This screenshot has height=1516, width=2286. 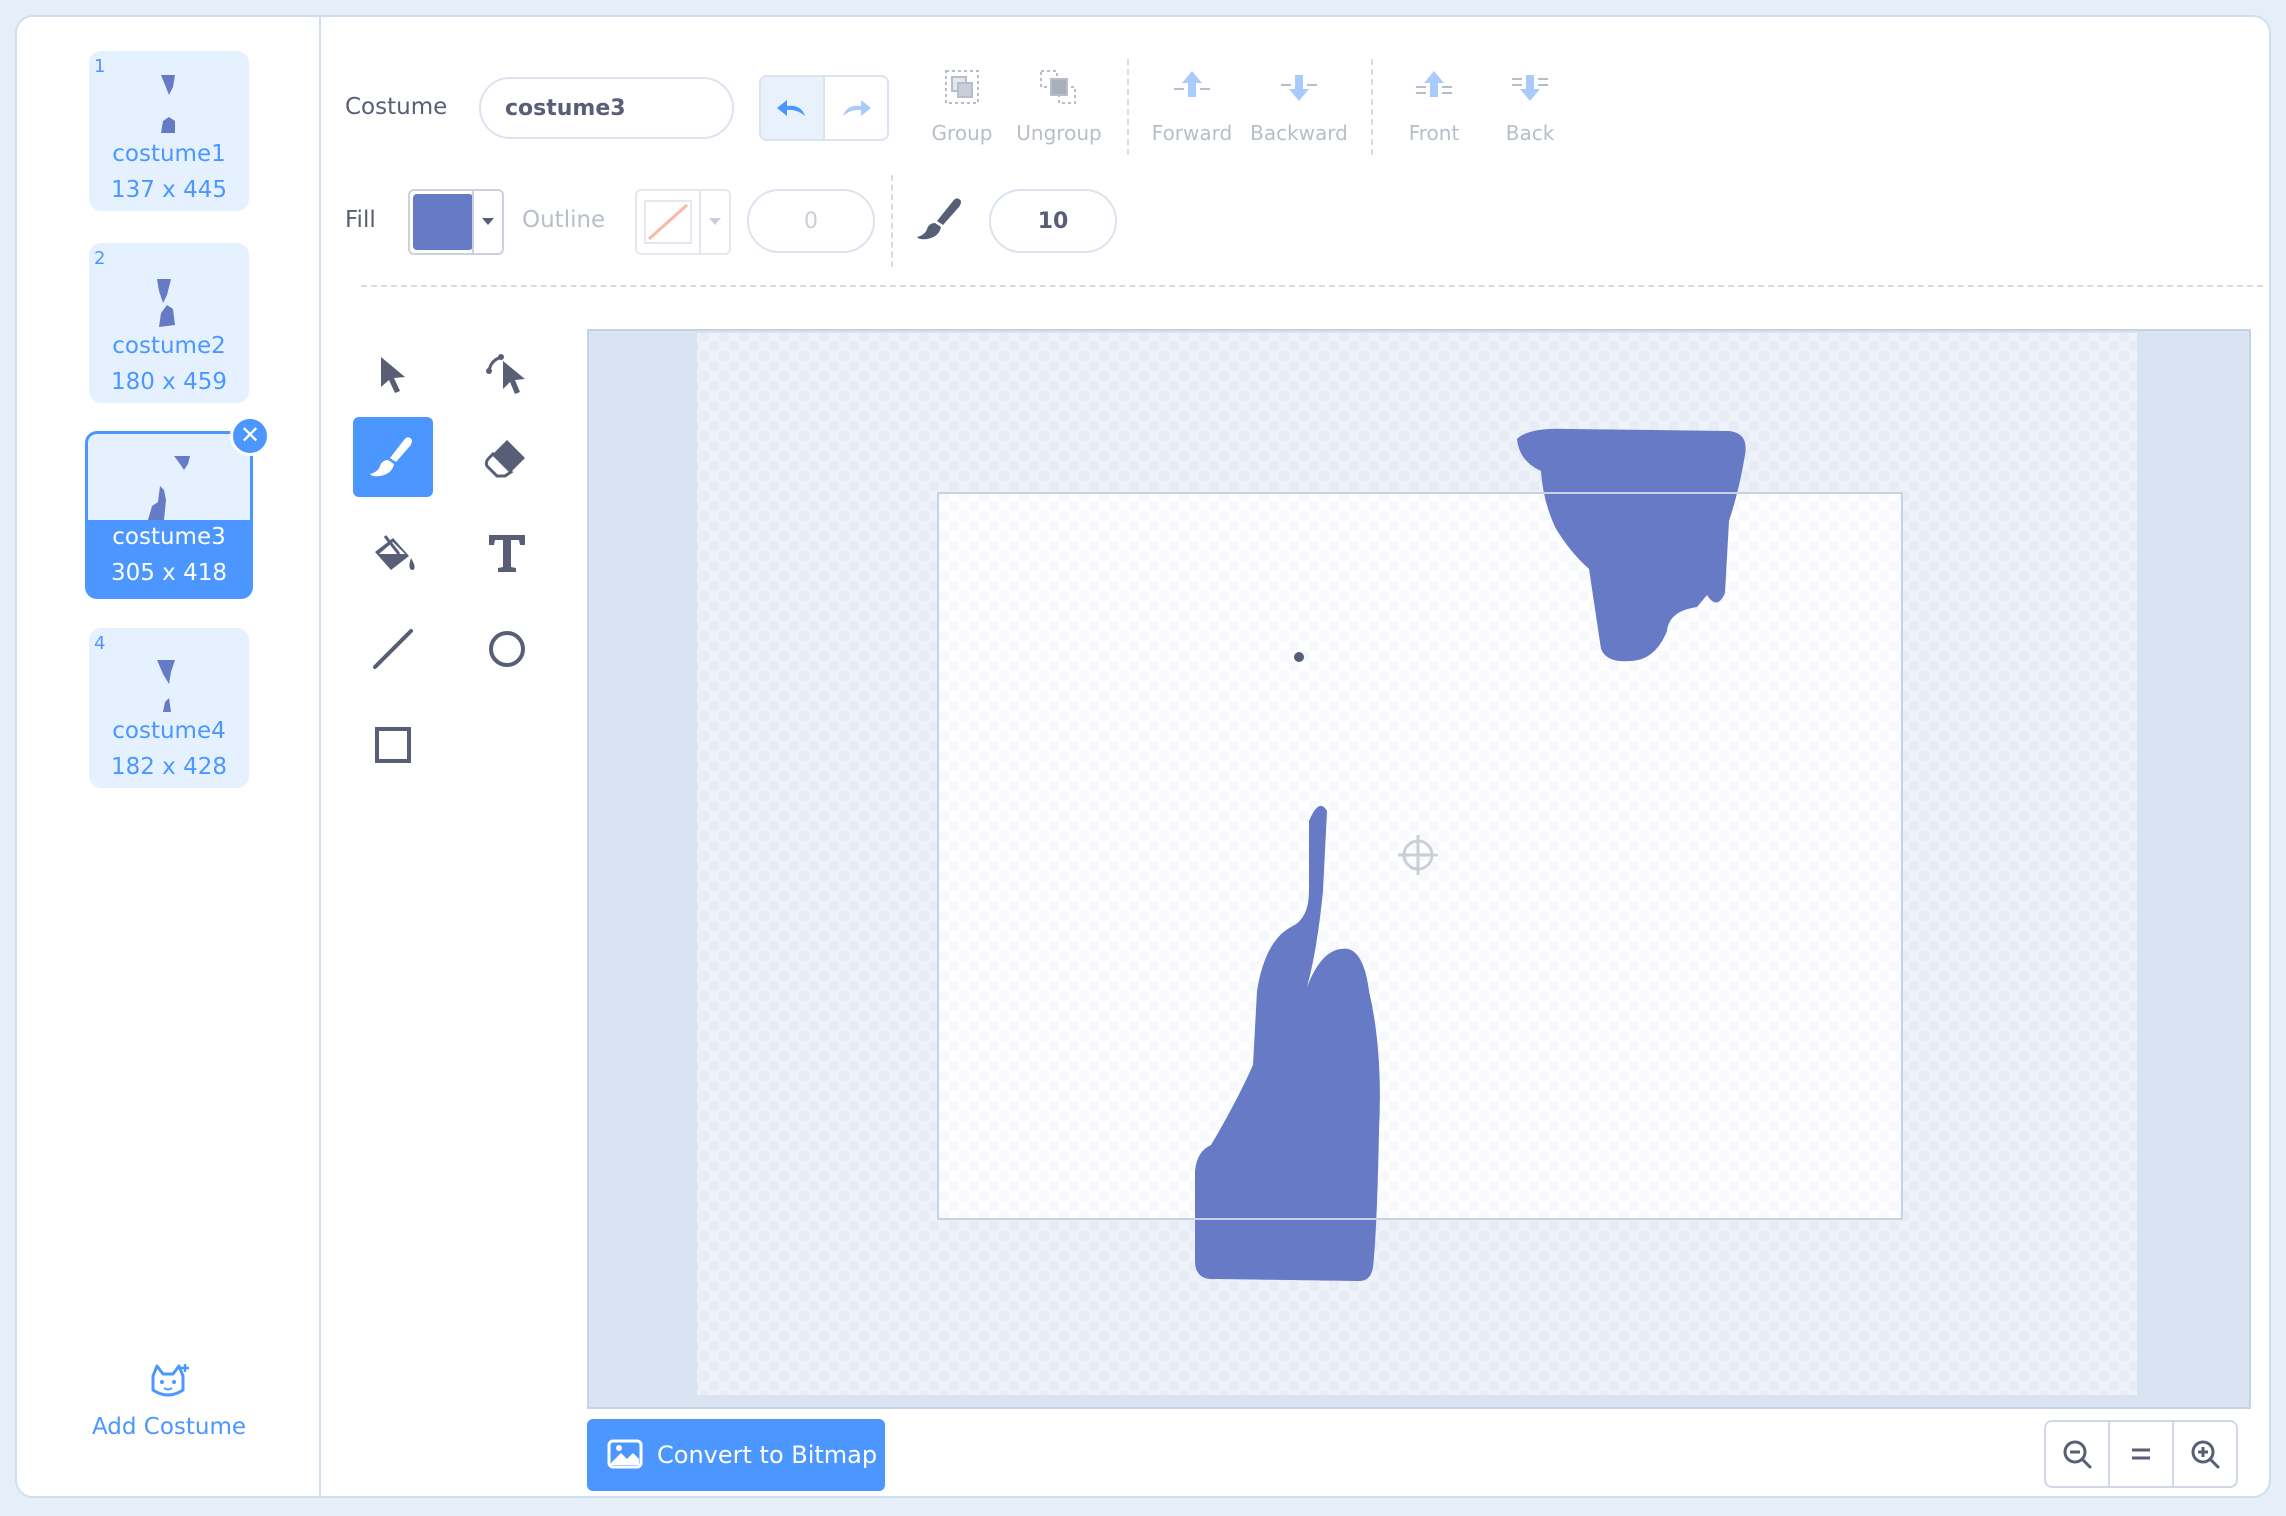 What do you see at coordinates (1059, 133) in the screenshot?
I see `ungroup-label: Ungroup` at bounding box center [1059, 133].